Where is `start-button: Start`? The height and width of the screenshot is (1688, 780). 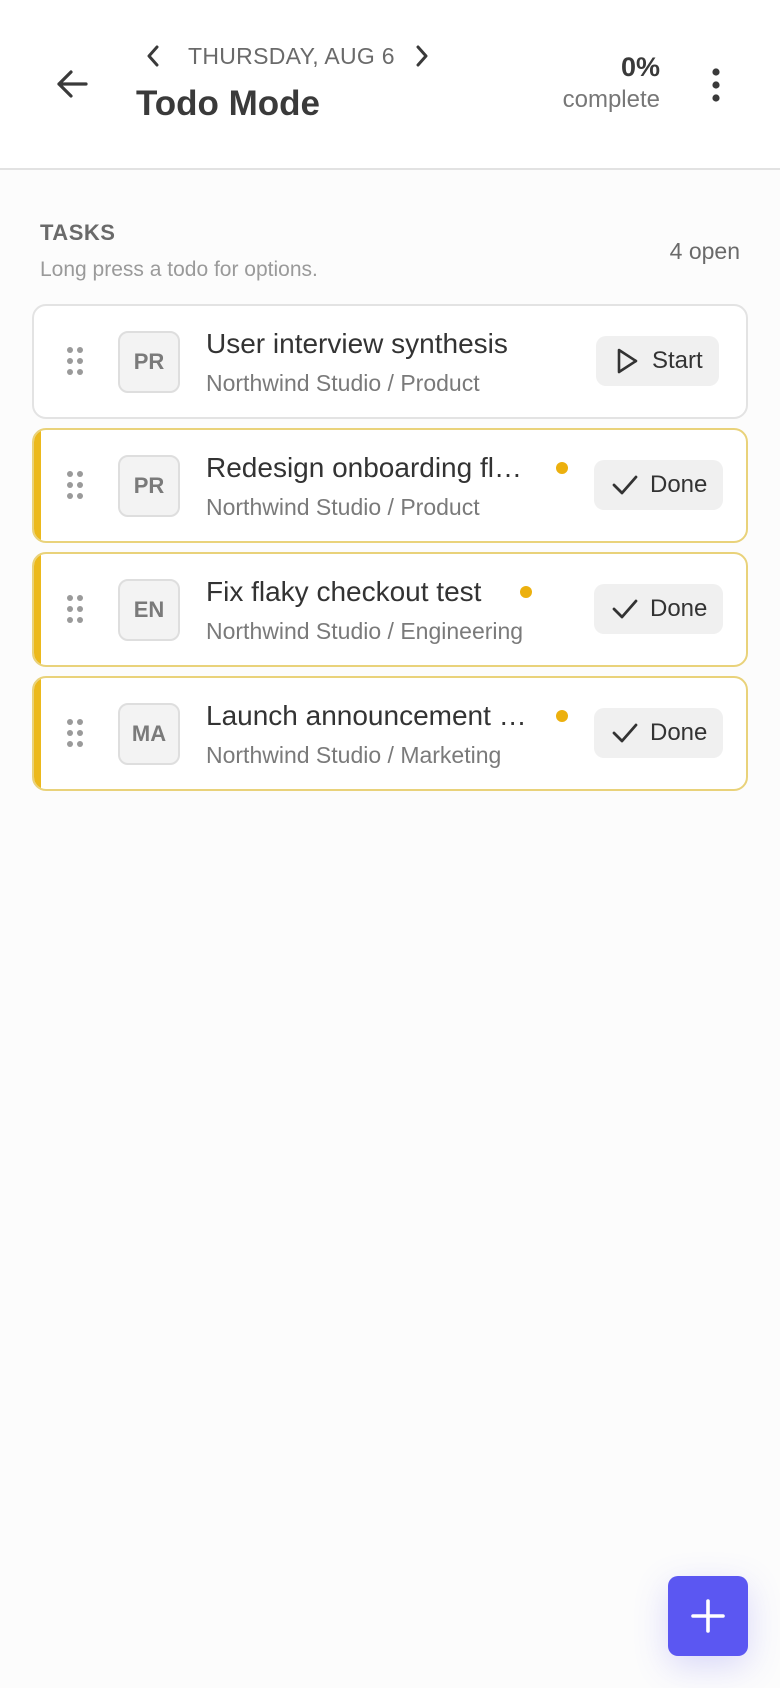 start-button: Start is located at coordinates (657, 361).